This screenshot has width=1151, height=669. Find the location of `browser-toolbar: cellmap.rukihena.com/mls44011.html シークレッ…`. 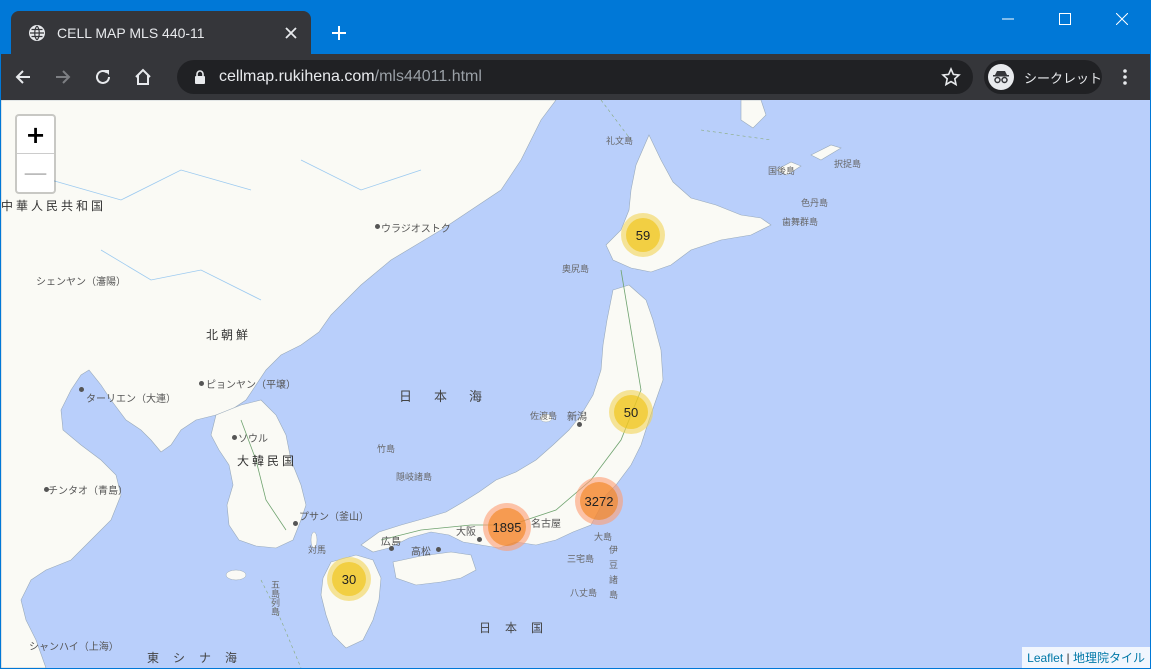

browser-toolbar: cellmap.rukihena.com/mls44011.html シークレッ… is located at coordinates (575, 77).